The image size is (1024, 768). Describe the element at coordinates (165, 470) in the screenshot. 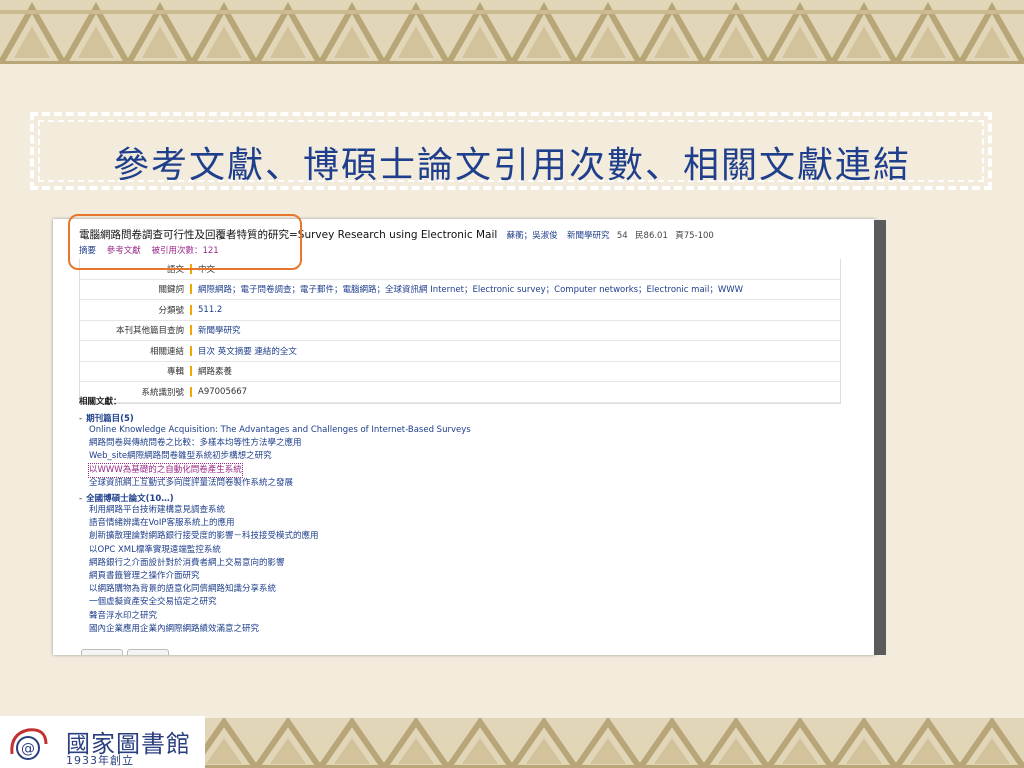

I see `related-item: 以WWW為基礎的之自動化問卷產生系統` at that location.